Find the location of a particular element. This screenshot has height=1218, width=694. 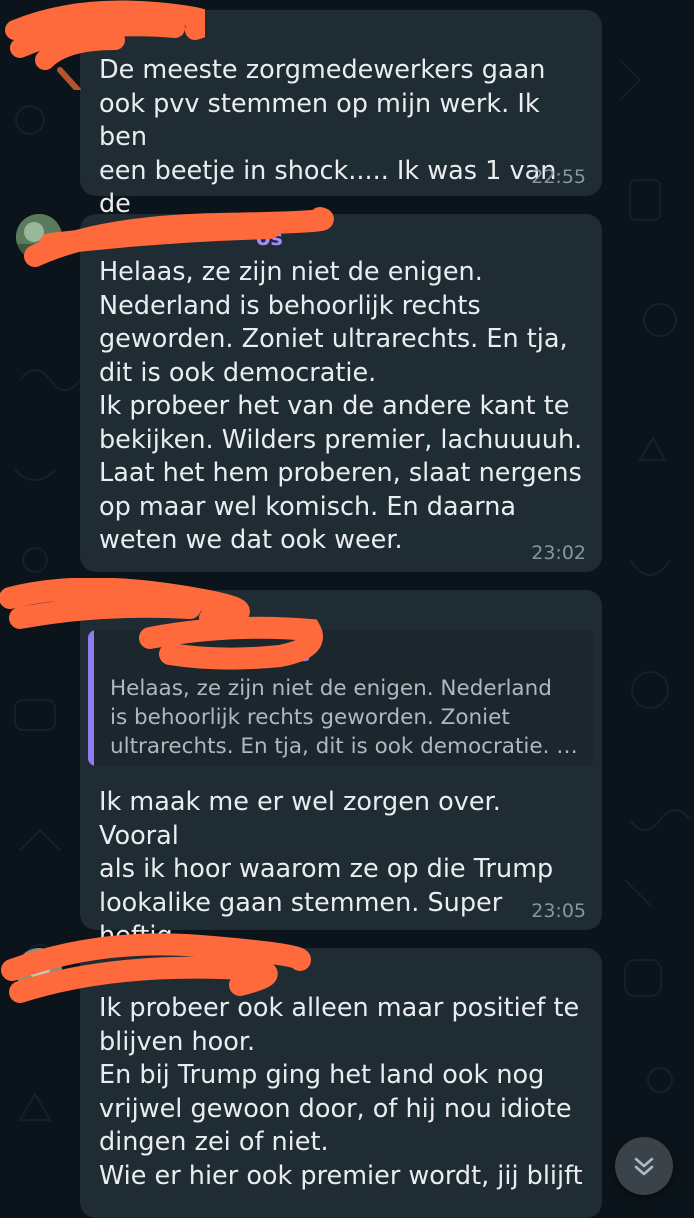

message-timestamp: 23:05 is located at coordinates (558, 911).